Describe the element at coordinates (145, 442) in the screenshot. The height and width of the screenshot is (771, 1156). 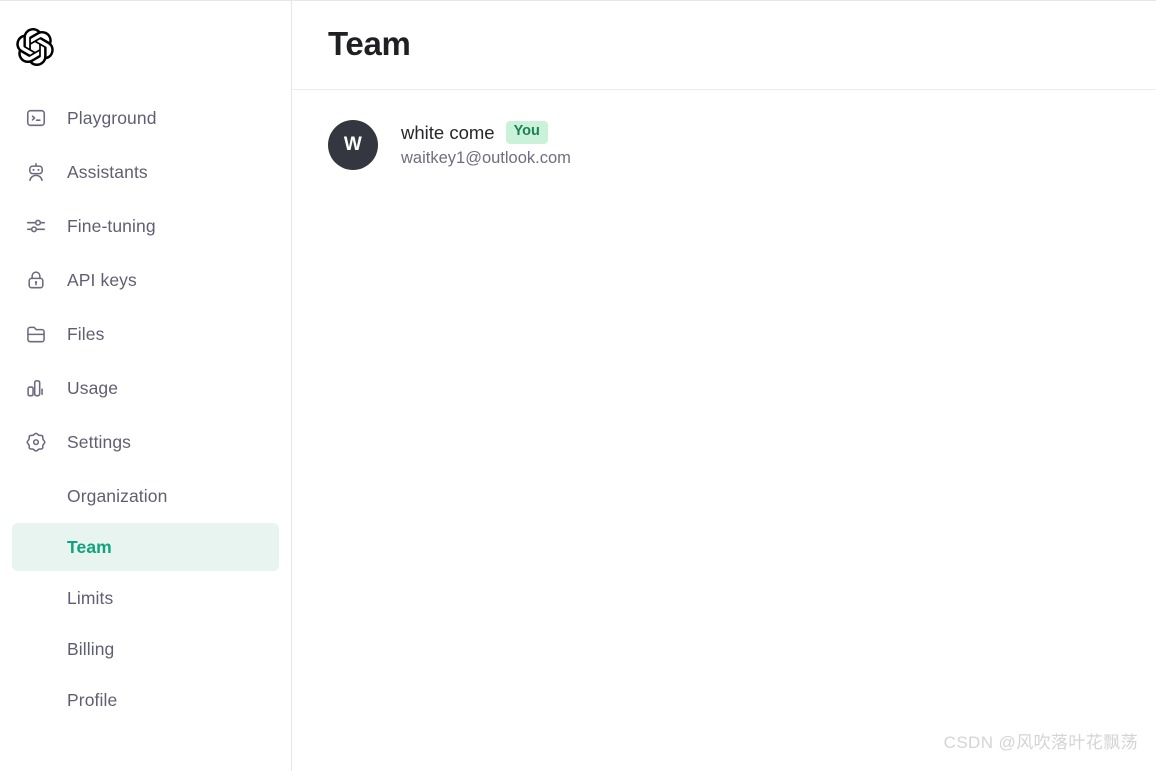
I see `sidebar-item-settings: Settings` at that location.